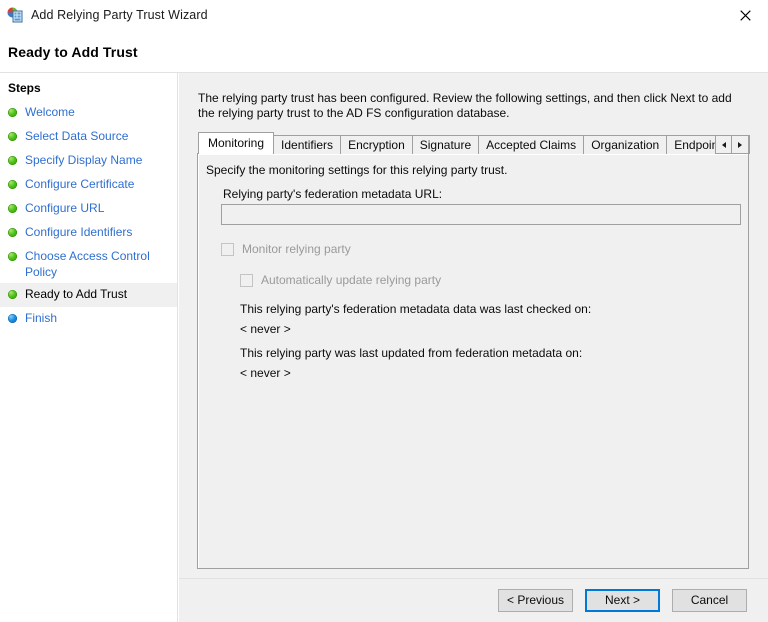  Describe the element at coordinates (745, 15) in the screenshot. I see `close-icon` at that location.